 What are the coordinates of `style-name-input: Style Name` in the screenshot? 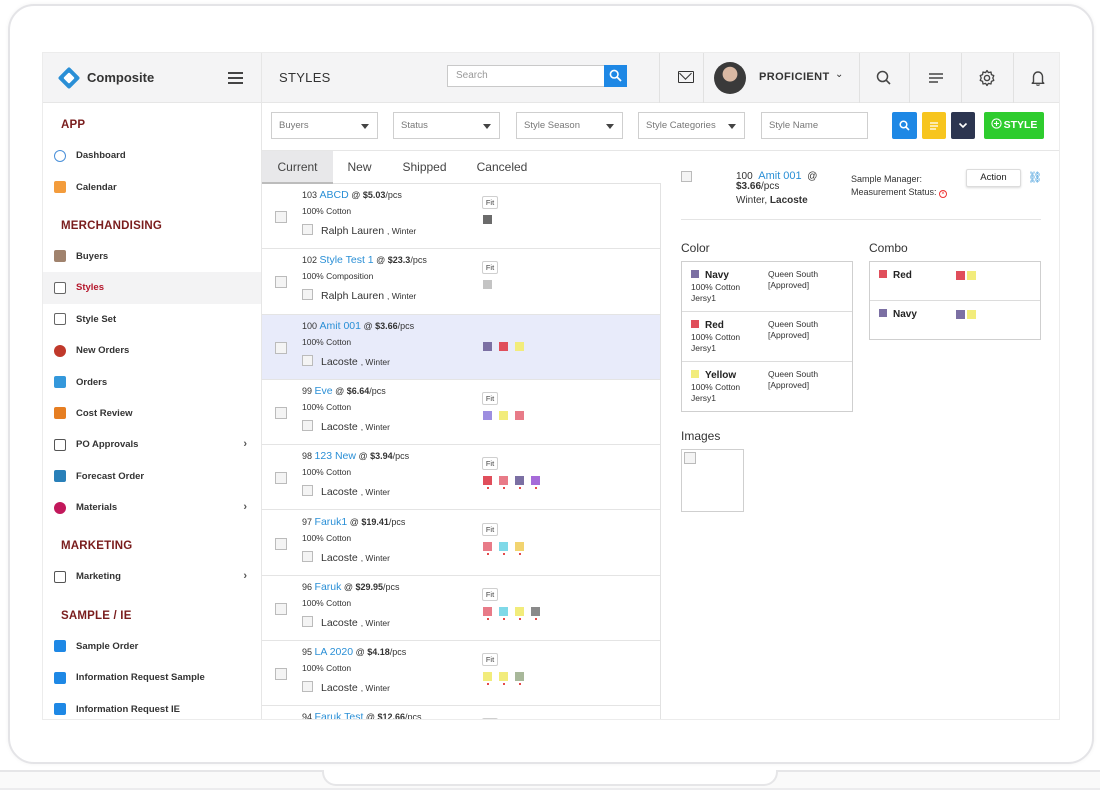 It's located at (814, 125).